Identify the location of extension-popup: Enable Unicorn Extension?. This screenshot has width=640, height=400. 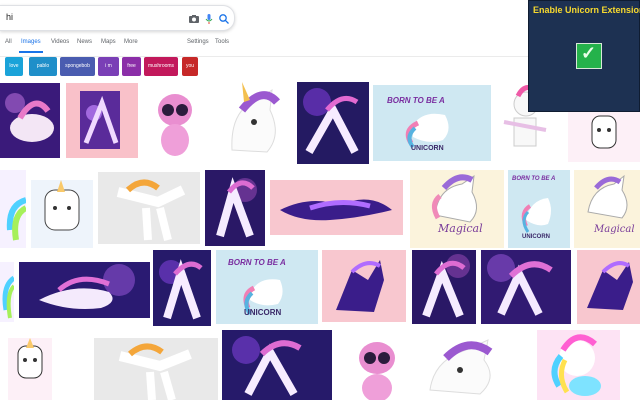
(584, 56).